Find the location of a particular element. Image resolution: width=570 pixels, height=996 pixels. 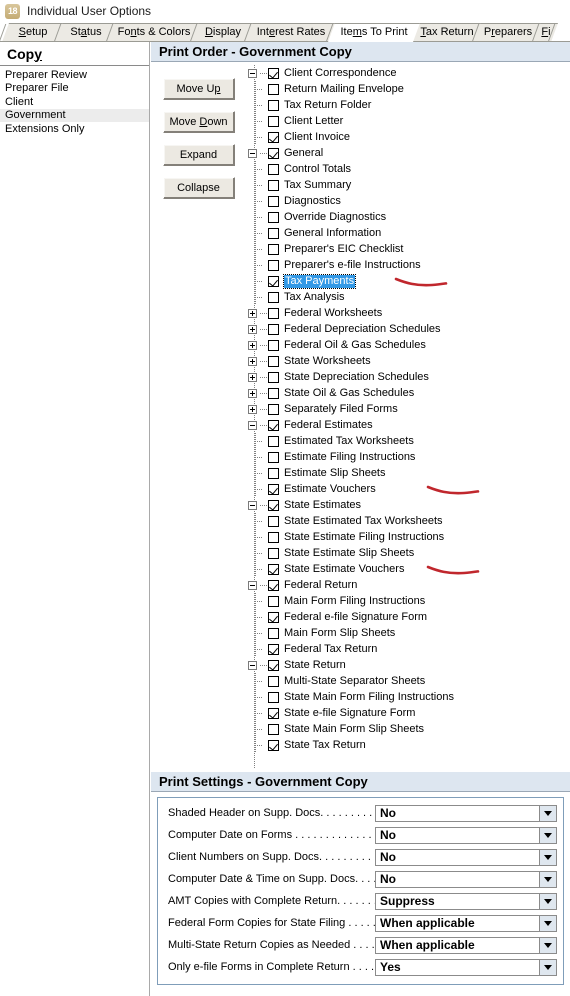

checkbox-preparer-s-e-file-instructions is located at coordinates (273, 265).